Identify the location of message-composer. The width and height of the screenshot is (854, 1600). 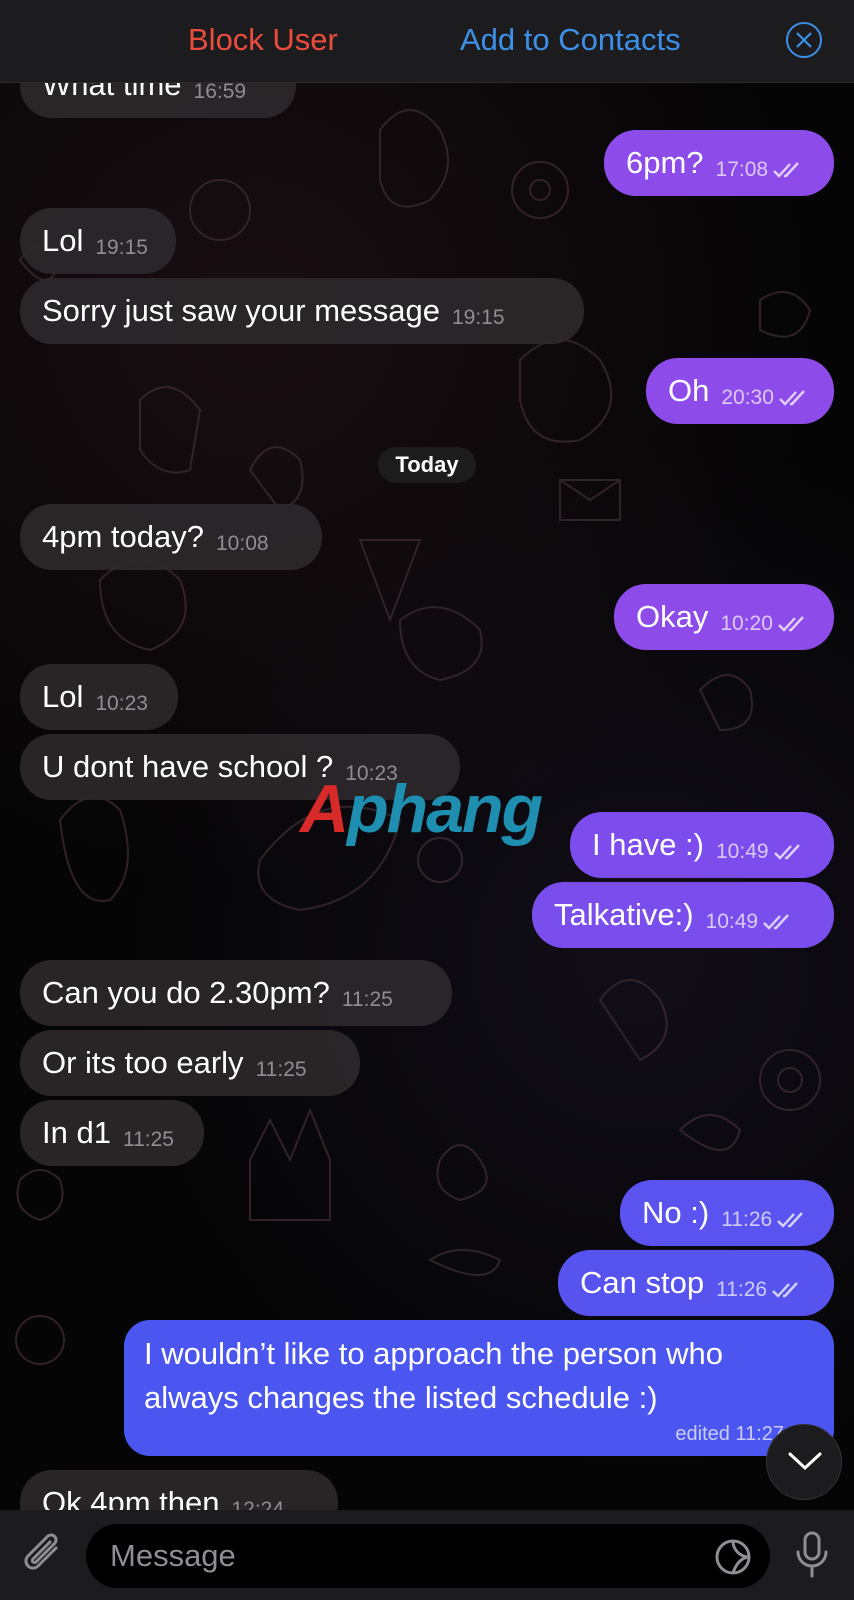
(427, 1555).